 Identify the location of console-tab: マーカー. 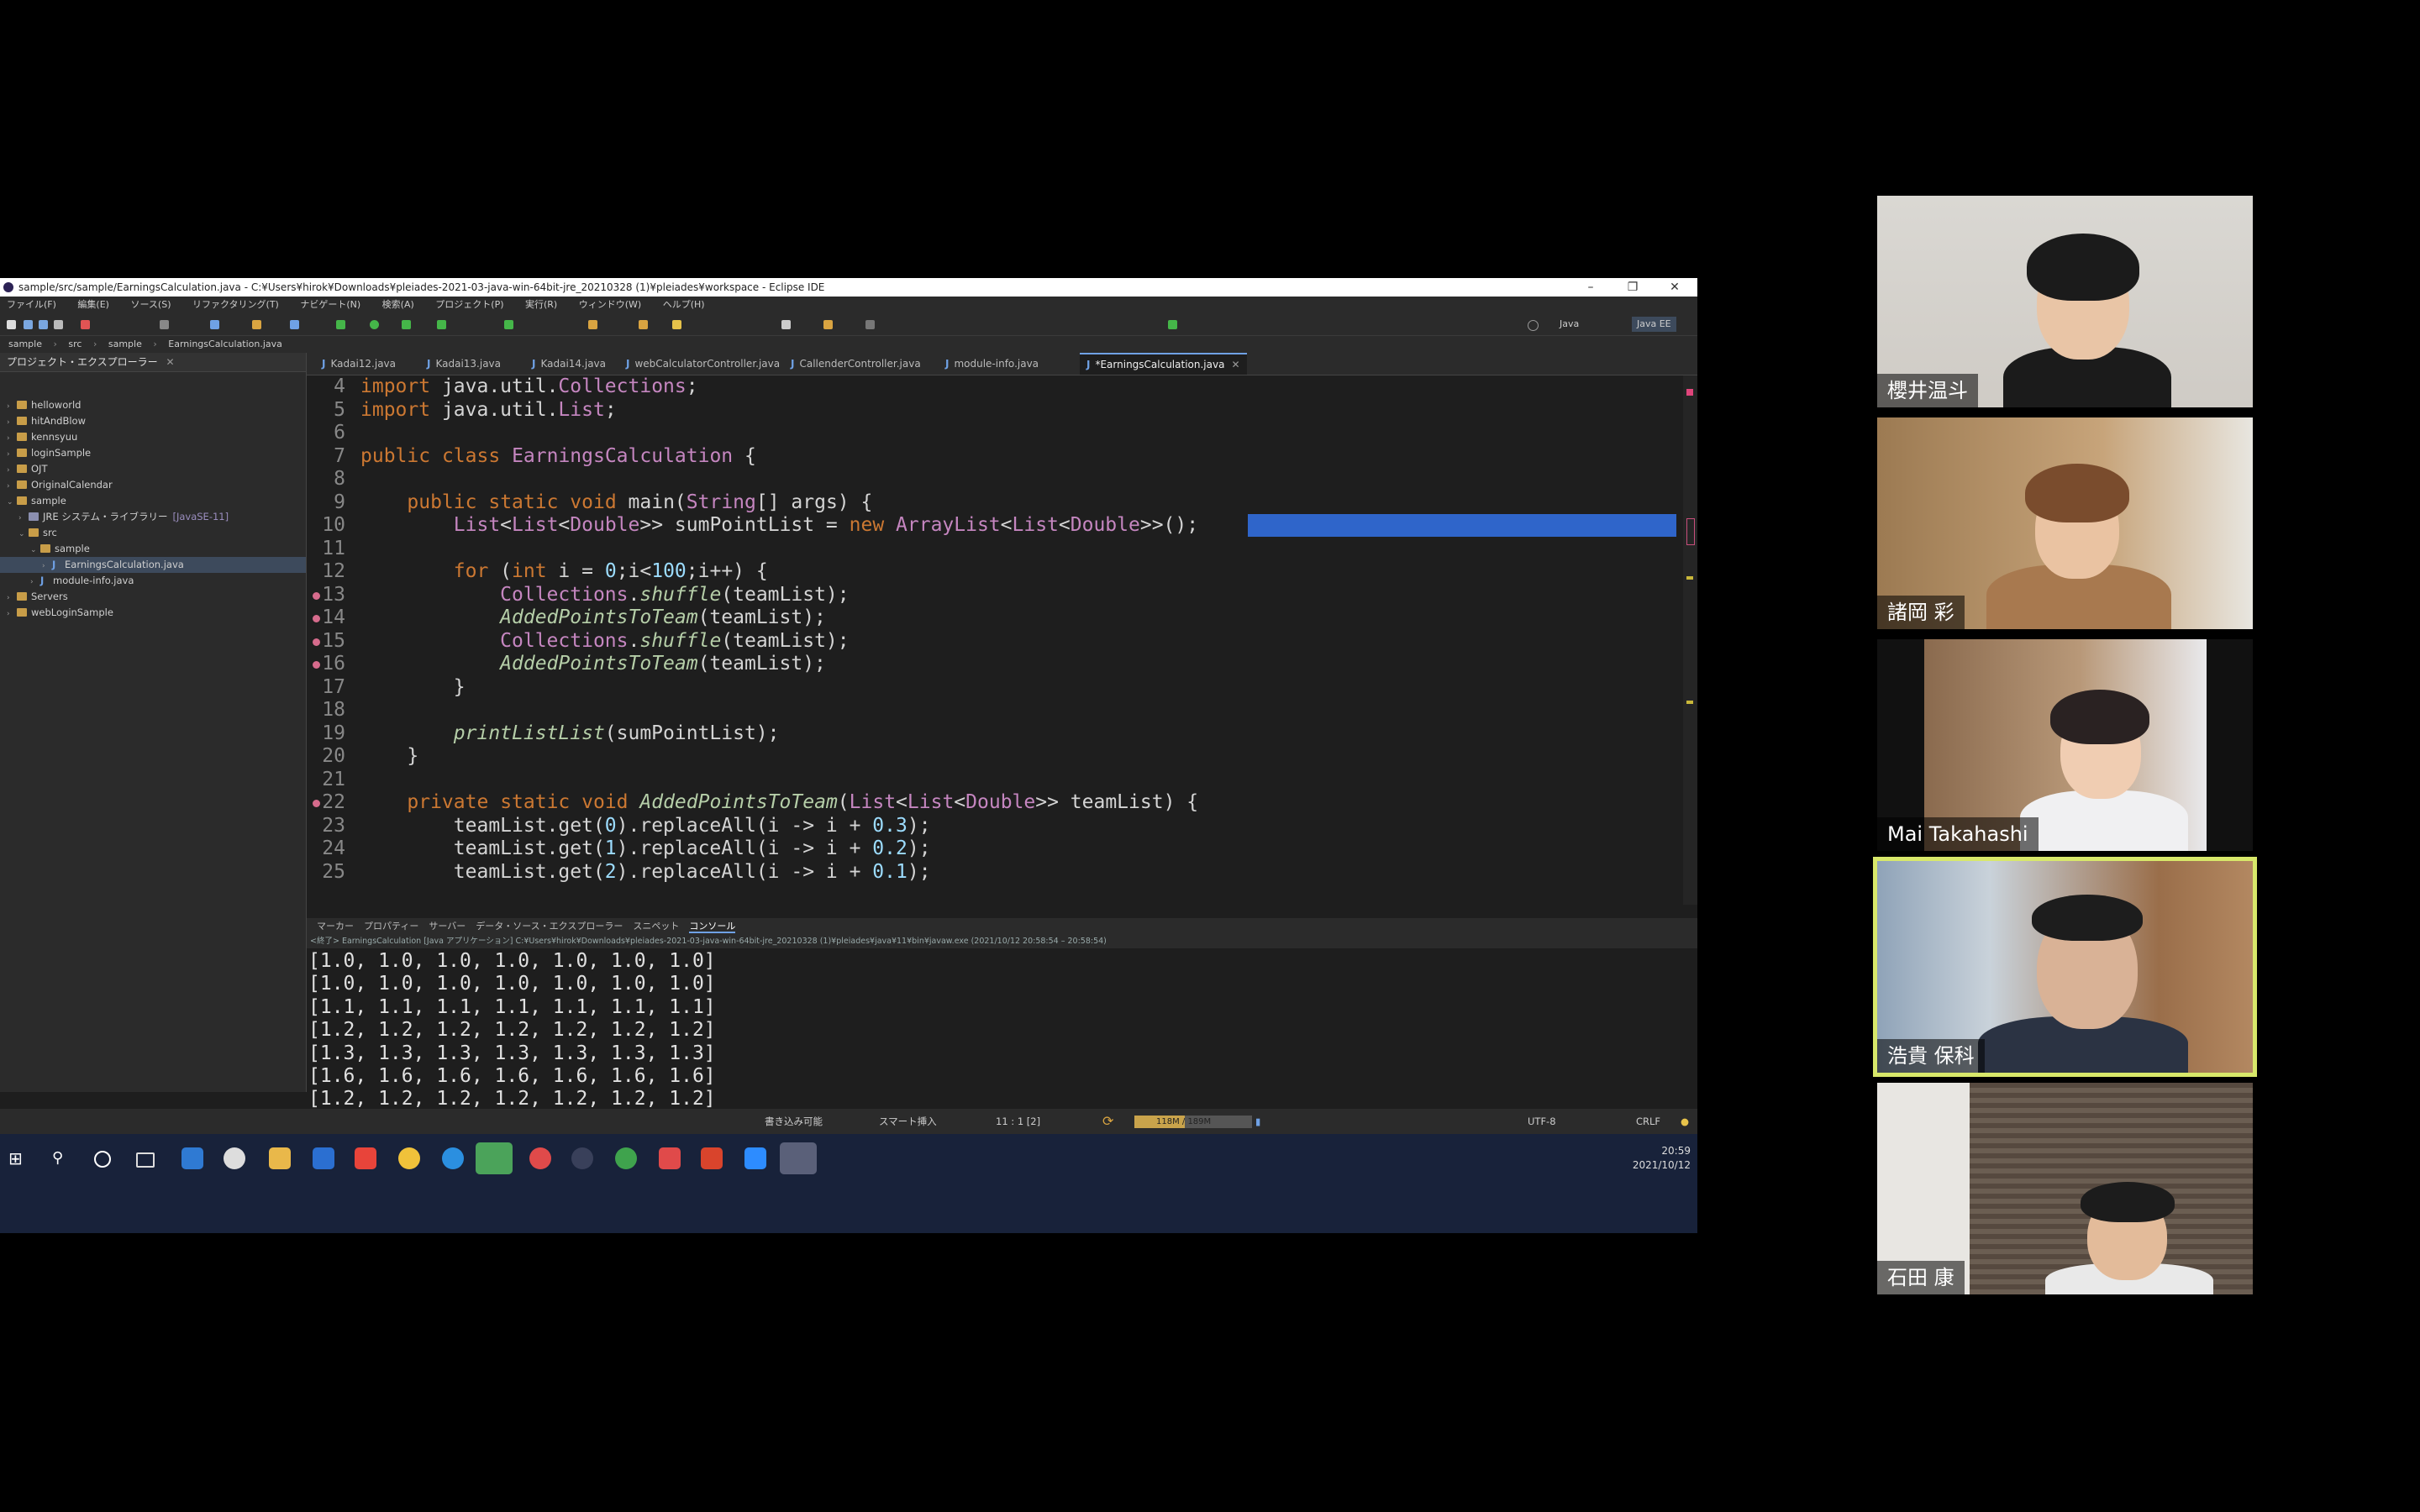
(336, 926).